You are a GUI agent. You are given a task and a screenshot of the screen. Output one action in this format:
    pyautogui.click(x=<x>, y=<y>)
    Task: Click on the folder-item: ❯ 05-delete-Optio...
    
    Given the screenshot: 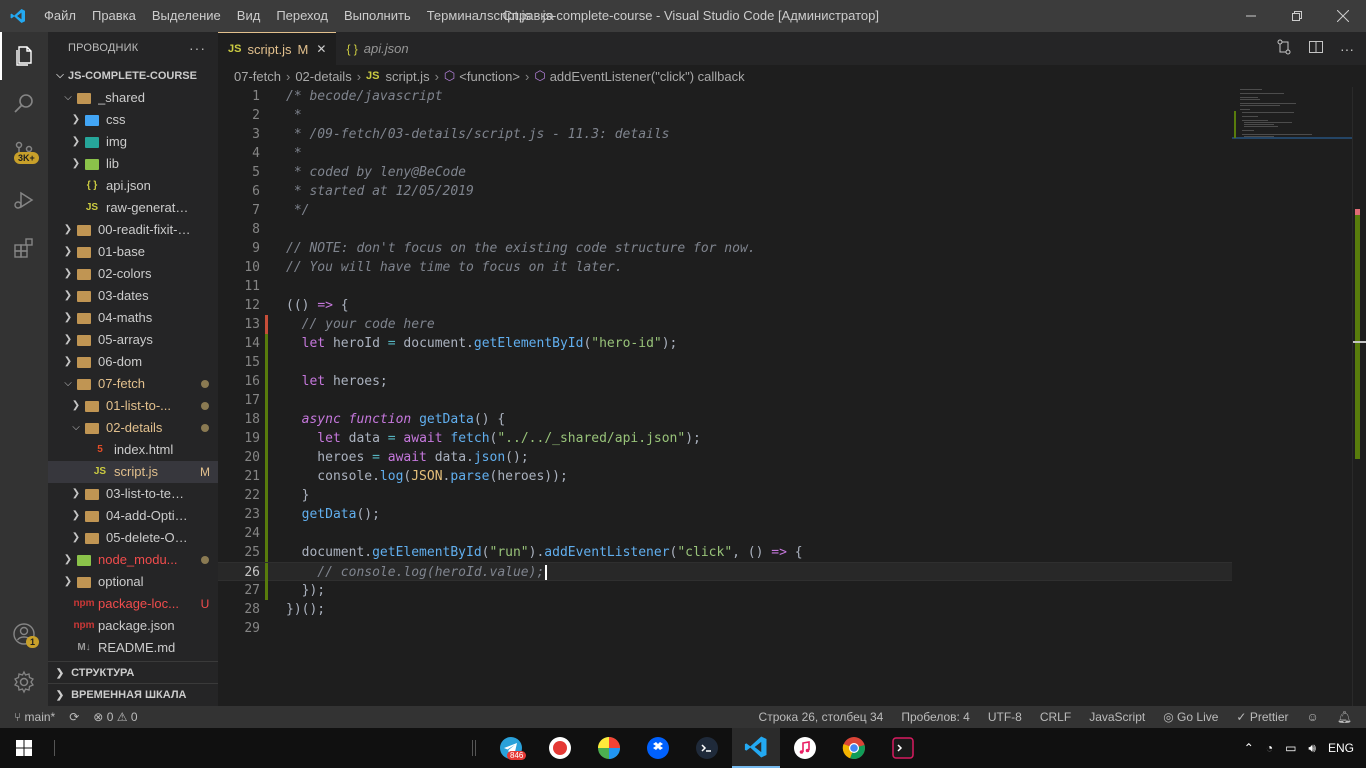 What is the action you would take?
    pyautogui.click(x=133, y=538)
    